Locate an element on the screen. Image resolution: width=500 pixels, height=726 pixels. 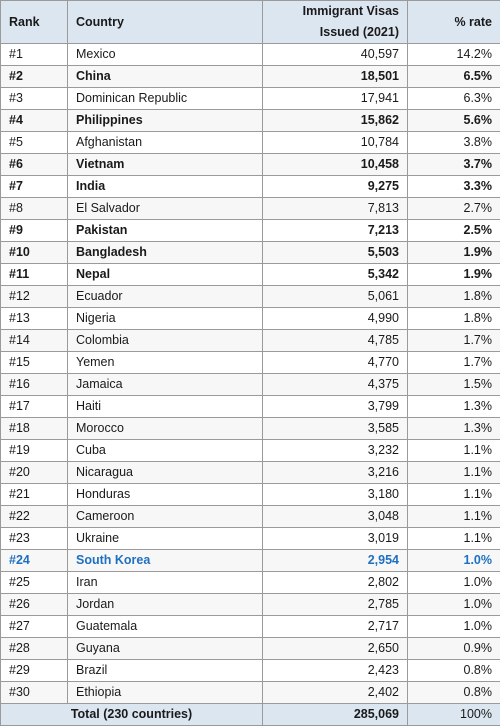
cell-visas: 18,501 is located at coordinates (335, 77).